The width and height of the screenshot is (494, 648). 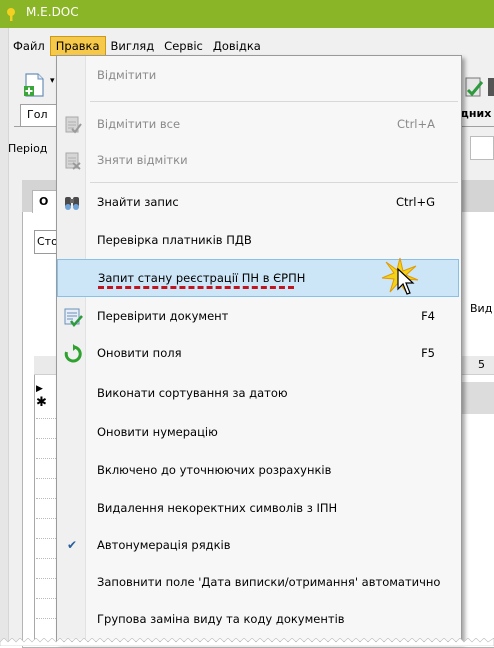 I want to click on menu-item-label: Перевірка платників ПДВ, so click(x=174, y=240).